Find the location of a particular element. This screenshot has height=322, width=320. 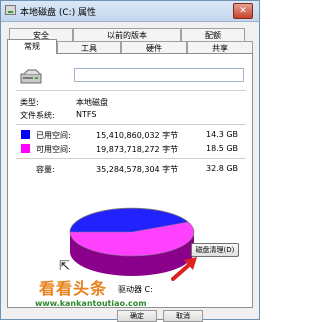

filesystem-label: 文件系统: is located at coordinates (37, 115).